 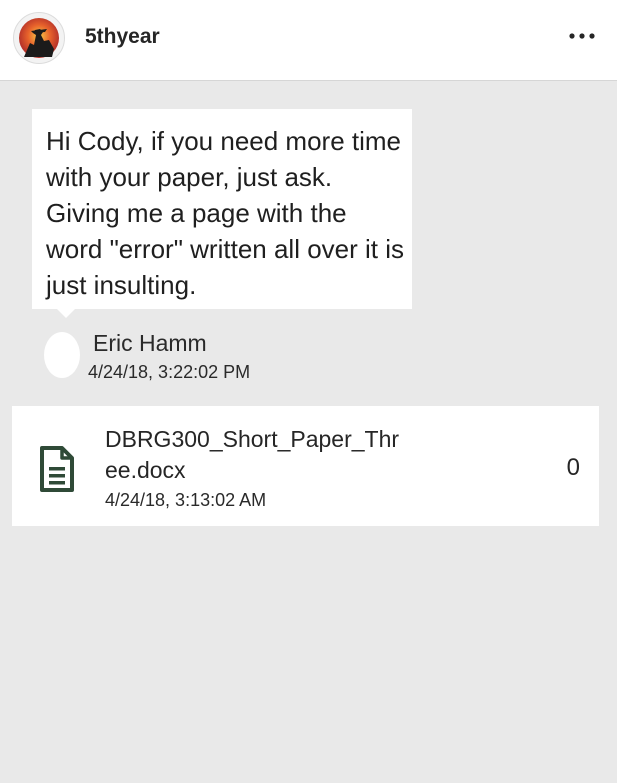 What do you see at coordinates (150, 343) in the screenshot?
I see `sender-name: Eric Hamm` at bounding box center [150, 343].